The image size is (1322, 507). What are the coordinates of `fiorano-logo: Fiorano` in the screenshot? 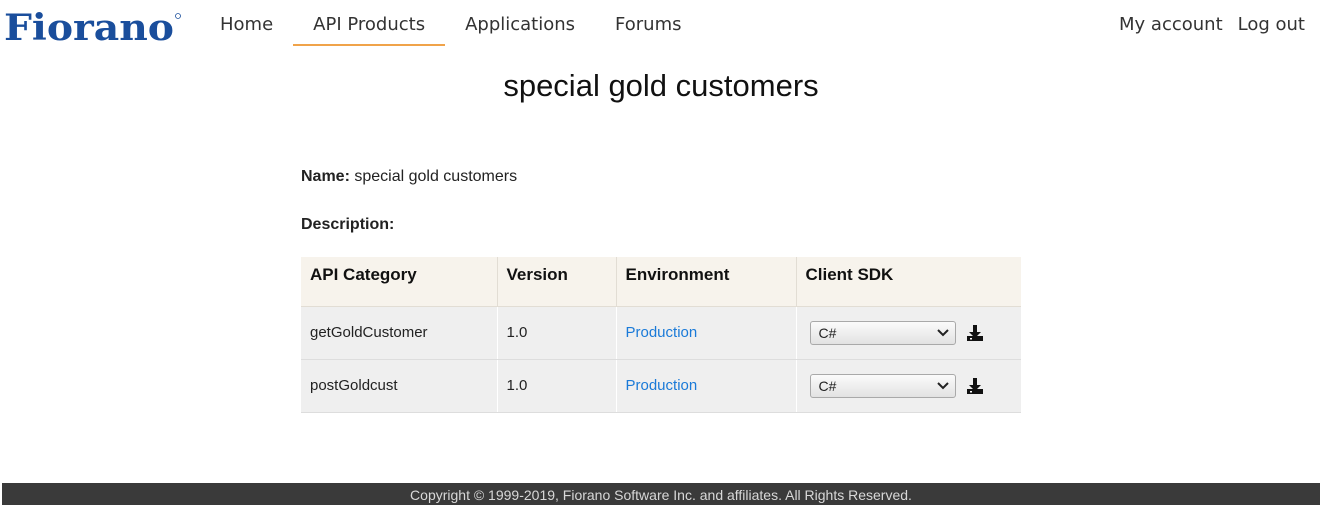 It's located at (93, 27).